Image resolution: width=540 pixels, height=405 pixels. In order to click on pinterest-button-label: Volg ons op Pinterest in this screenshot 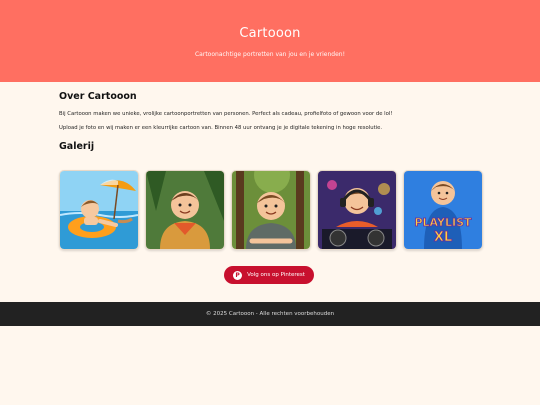, I will do `click(276, 275)`.